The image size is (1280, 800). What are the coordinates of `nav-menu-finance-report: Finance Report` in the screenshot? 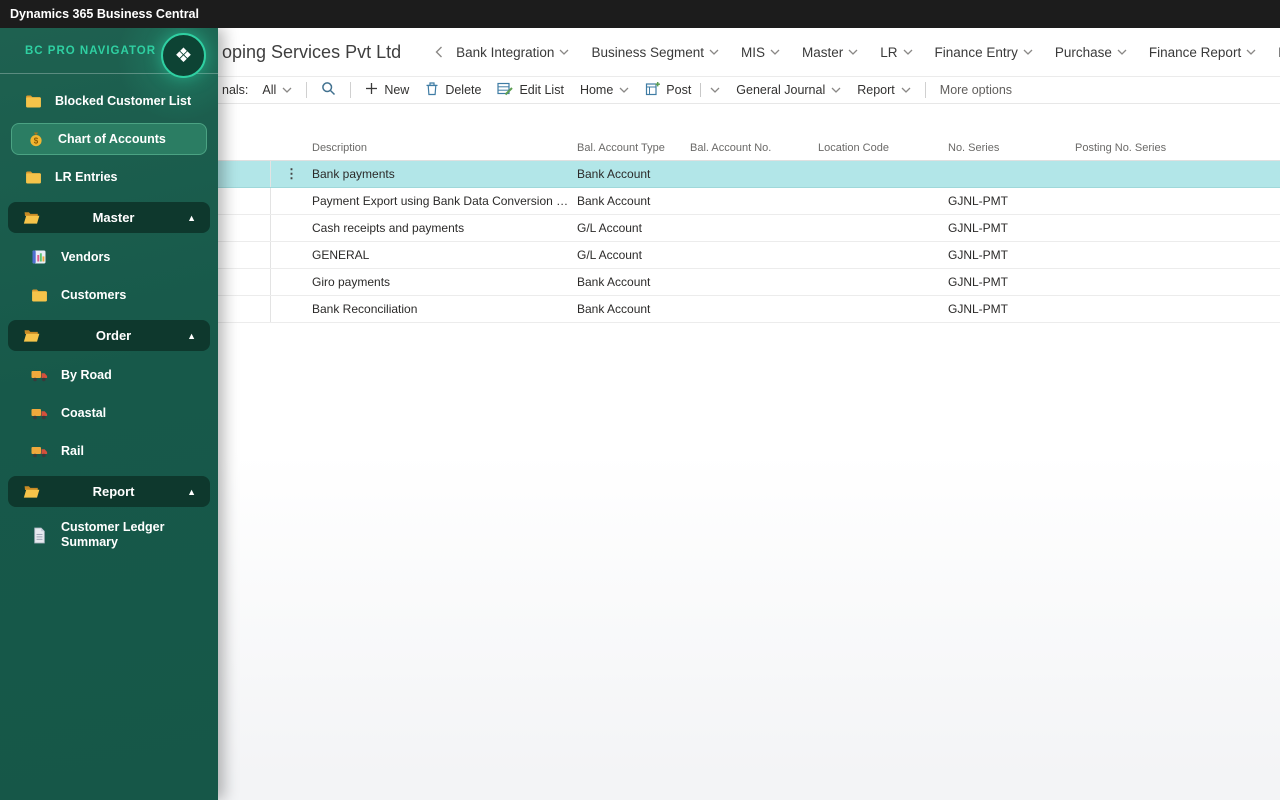 It's located at (1202, 52).